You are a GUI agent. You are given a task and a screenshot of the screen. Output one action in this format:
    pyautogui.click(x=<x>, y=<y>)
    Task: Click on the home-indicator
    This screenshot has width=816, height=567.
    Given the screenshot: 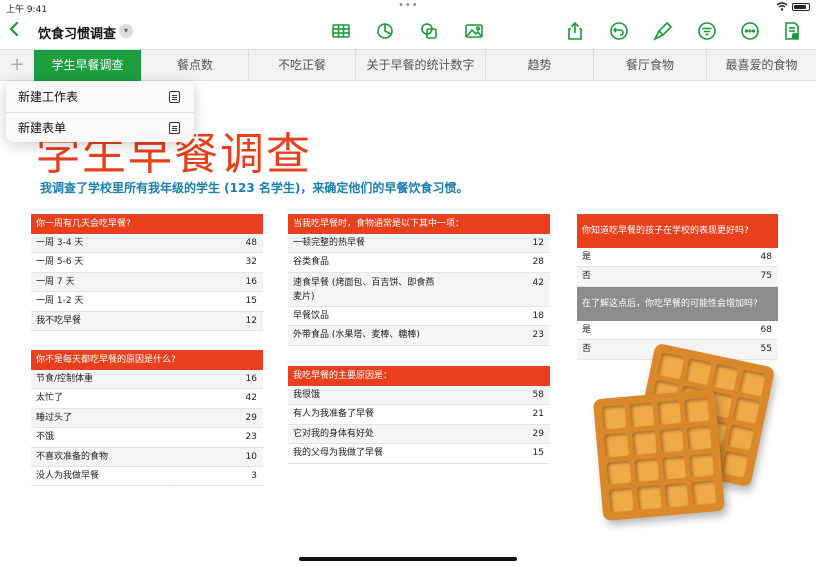 What is the action you would take?
    pyautogui.click(x=408, y=559)
    